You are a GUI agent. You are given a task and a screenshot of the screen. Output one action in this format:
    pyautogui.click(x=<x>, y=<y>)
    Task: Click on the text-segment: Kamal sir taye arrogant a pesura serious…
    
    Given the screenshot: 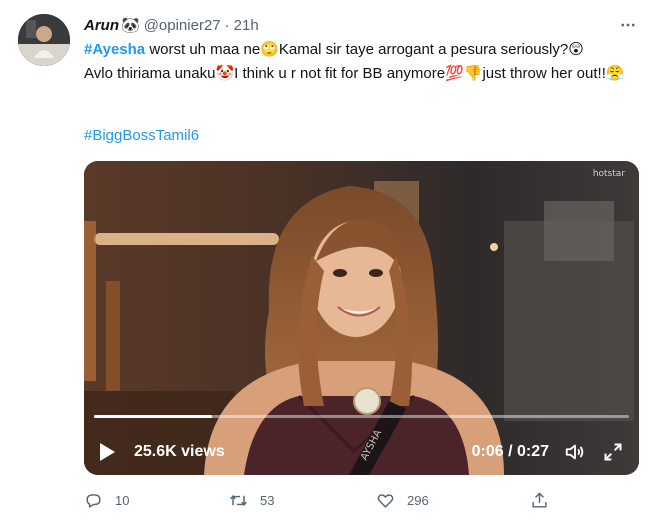 What is the action you would take?
    pyautogui.click(x=423, y=49)
    